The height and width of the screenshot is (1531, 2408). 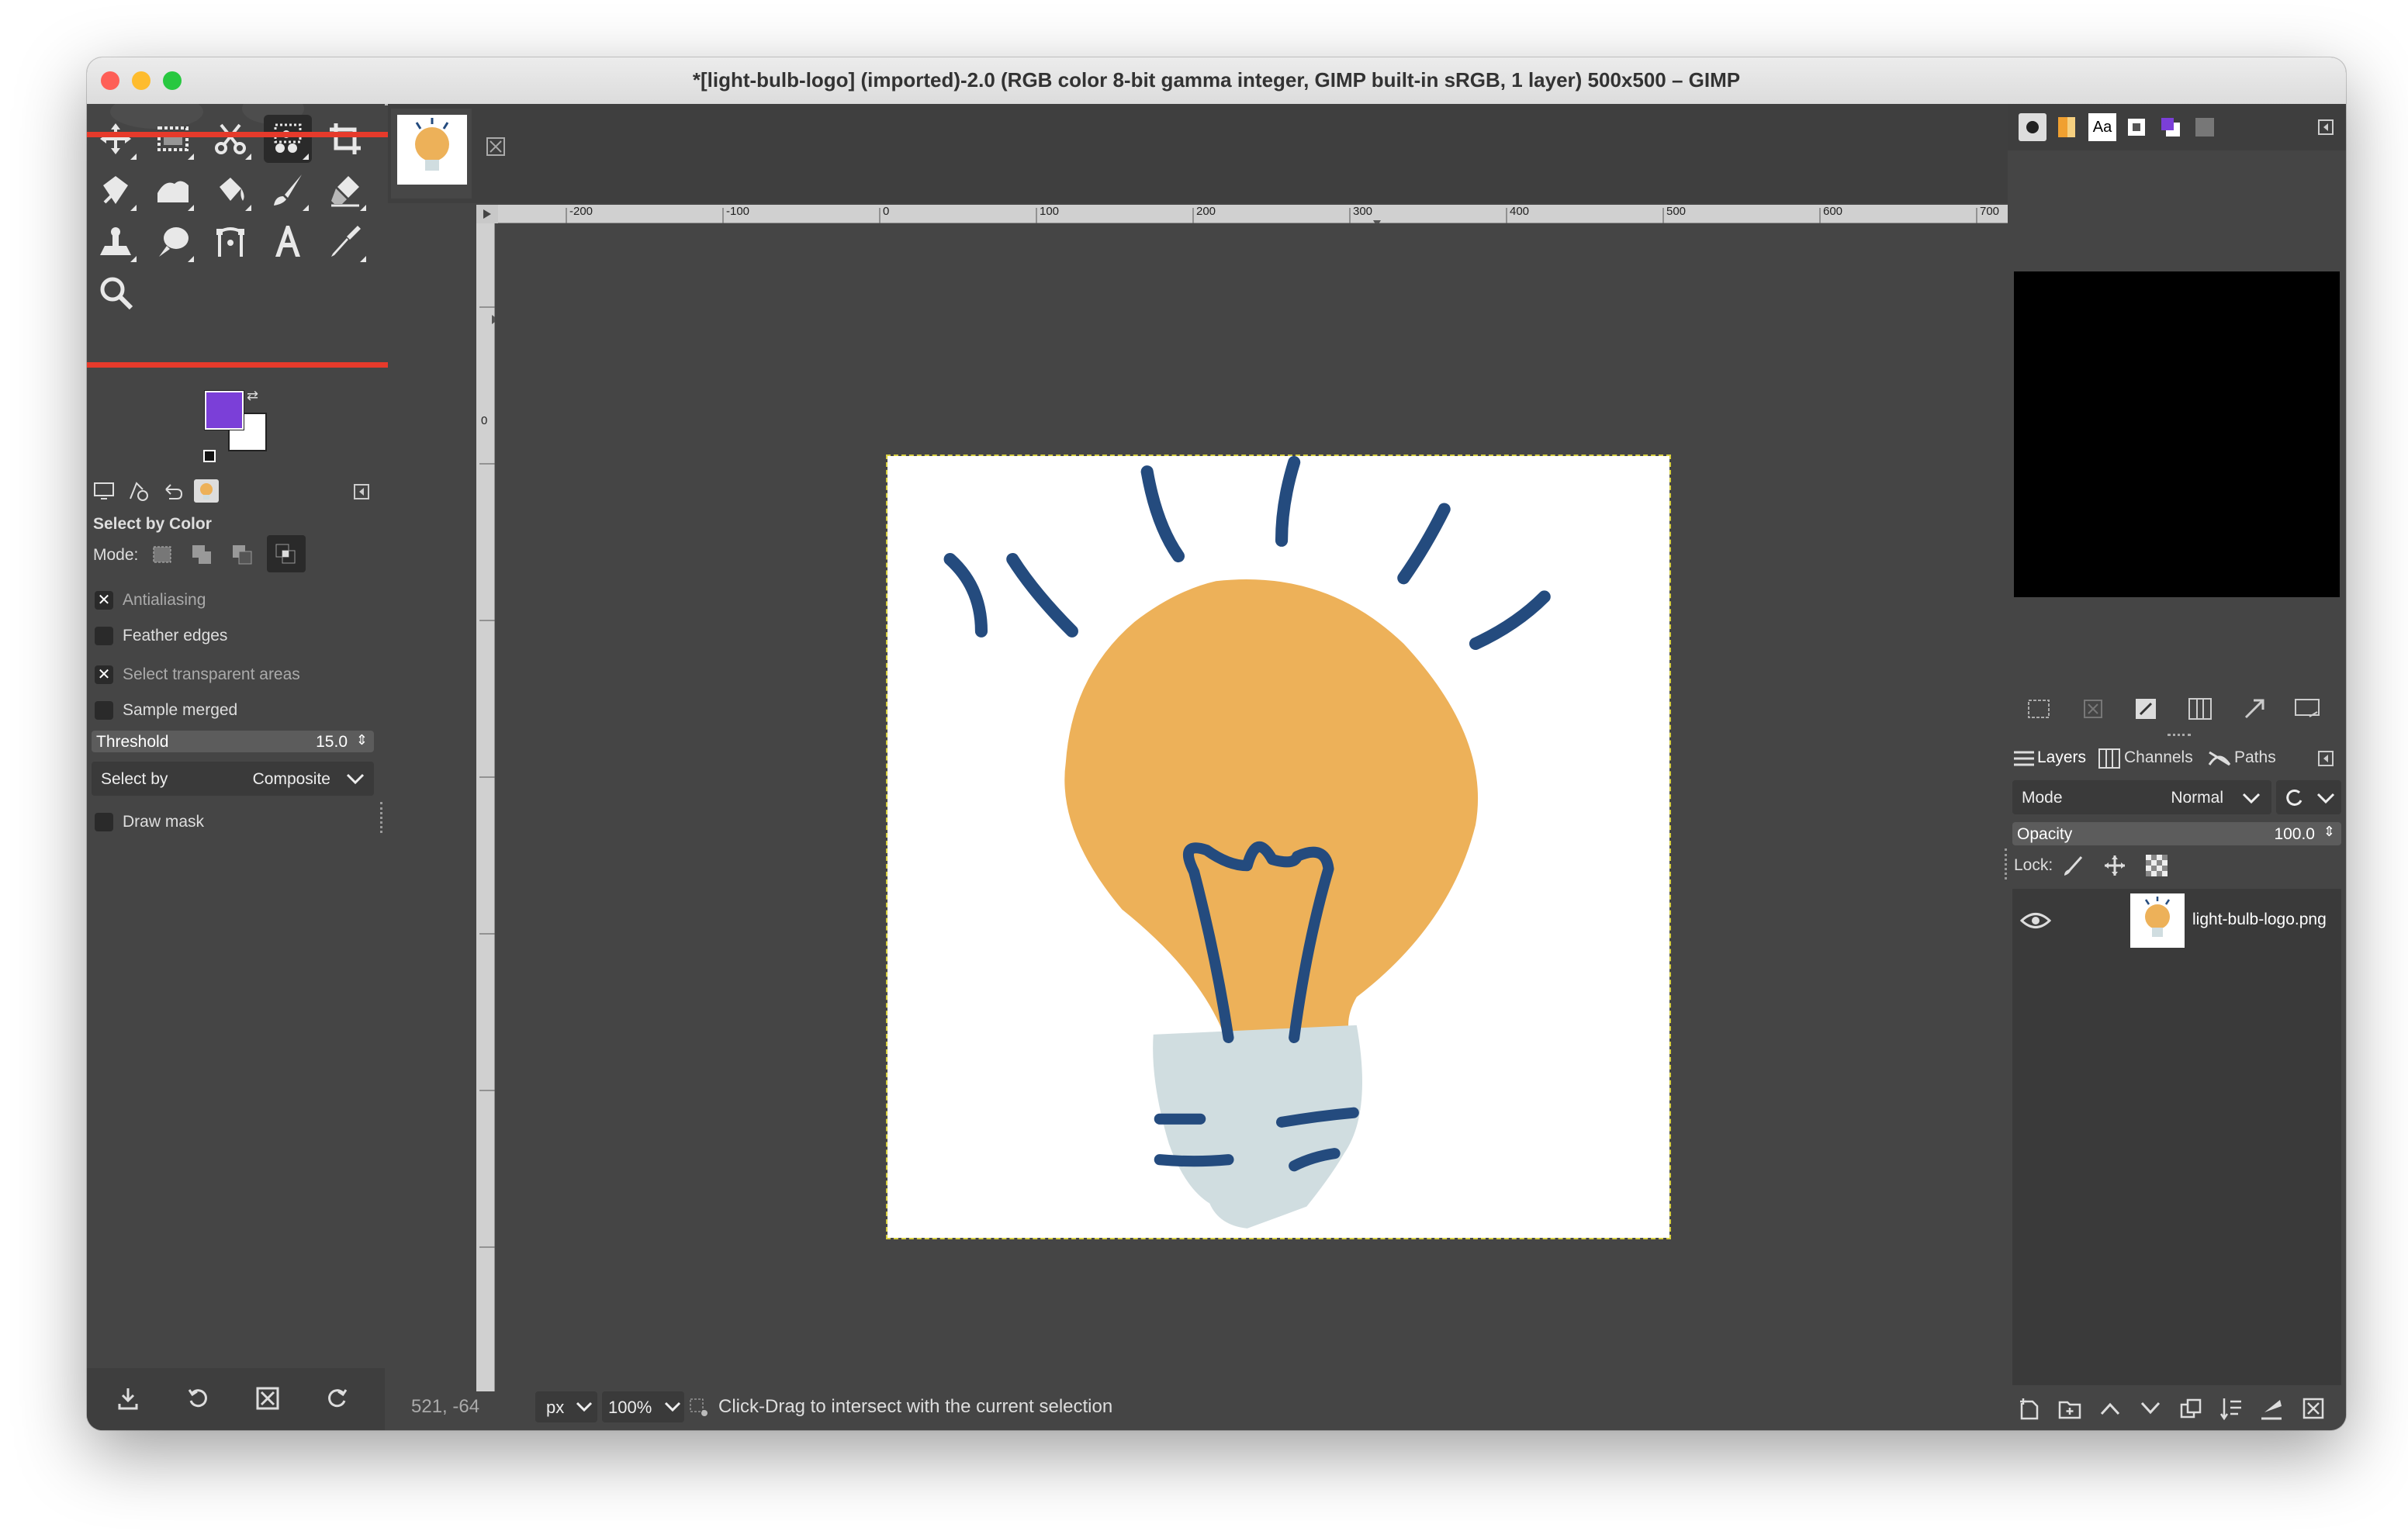 I want to click on default-colors-icon, so click(x=209, y=456).